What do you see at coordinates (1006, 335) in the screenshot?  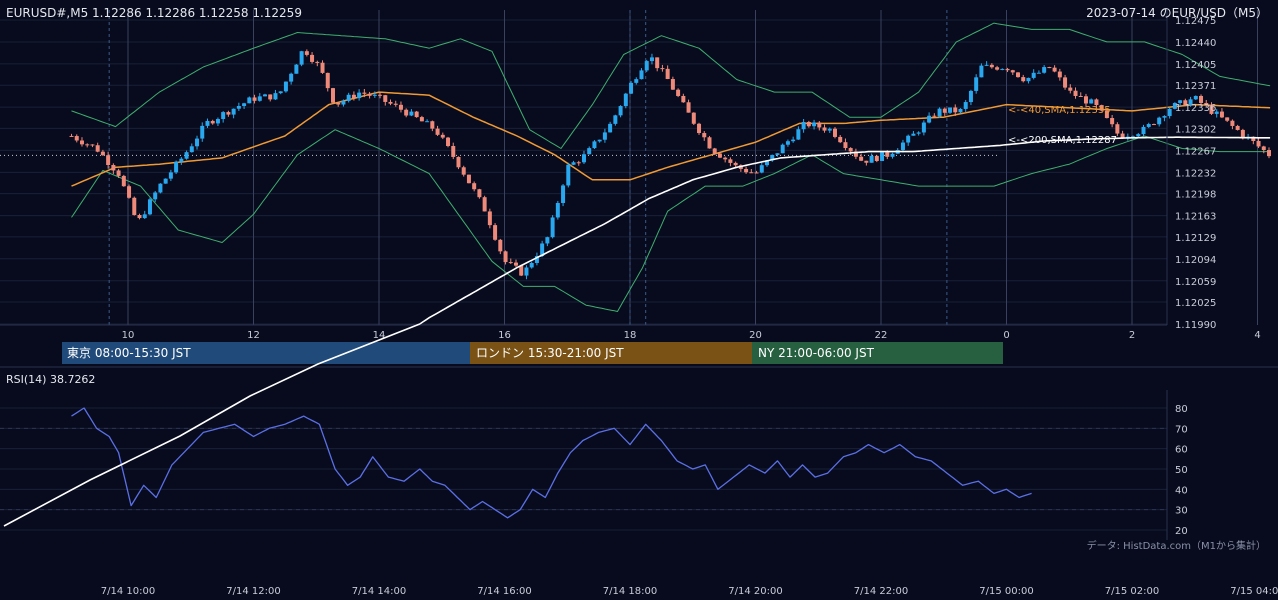 I see `hour-tick-label: 0` at bounding box center [1006, 335].